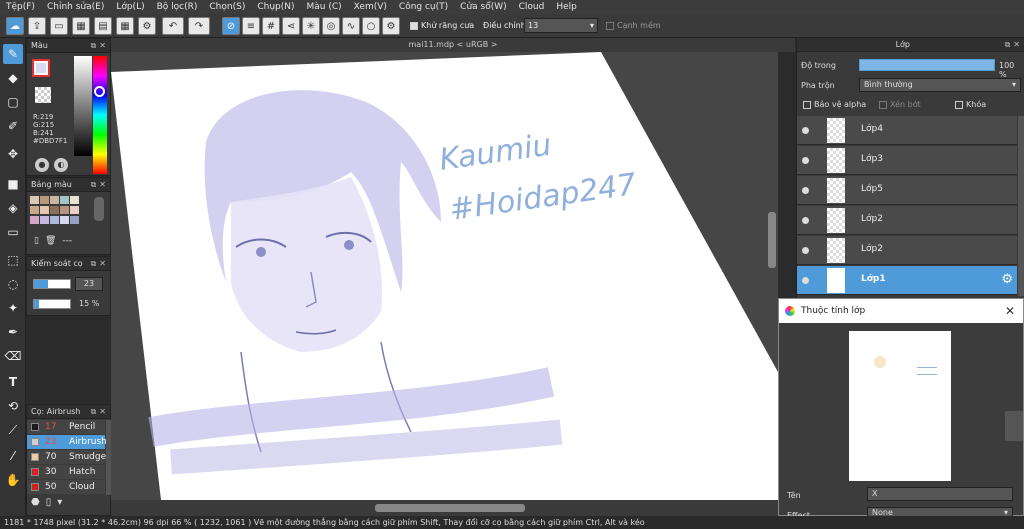 The image size is (1024, 529). Describe the element at coordinates (67, 442) in the screenshot. I see `brush-item-airbrush: 23 Airbrush` at that location.